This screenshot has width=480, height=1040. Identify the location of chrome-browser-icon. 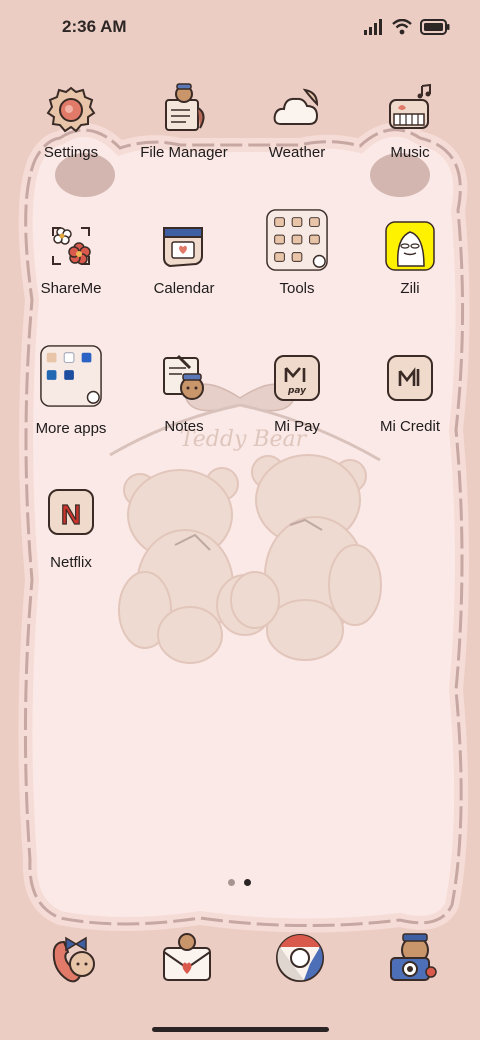
(300, 958).